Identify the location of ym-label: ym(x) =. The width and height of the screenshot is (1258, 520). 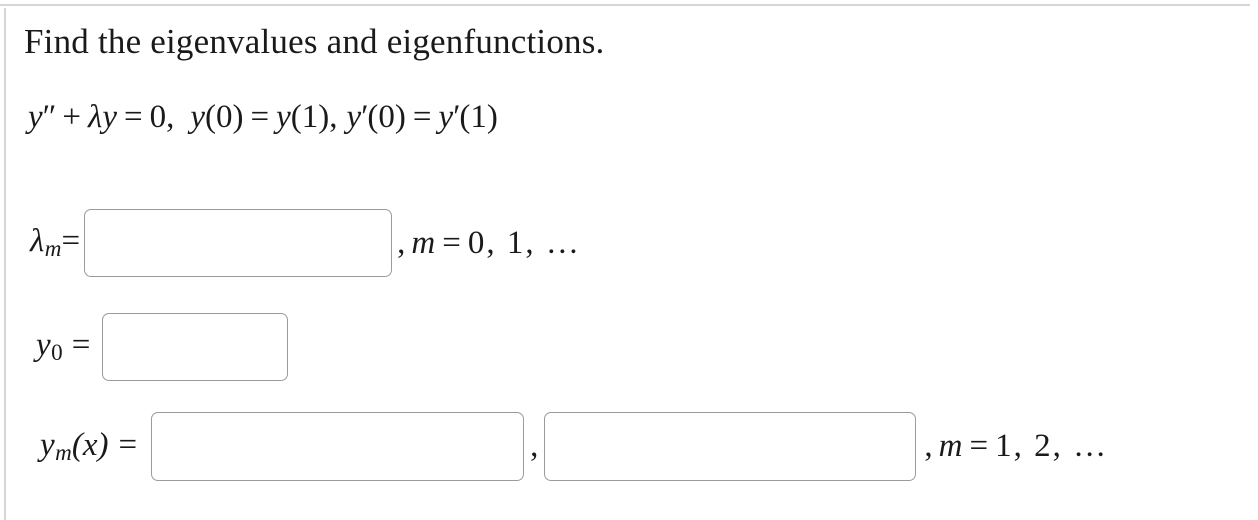
(89, 445).